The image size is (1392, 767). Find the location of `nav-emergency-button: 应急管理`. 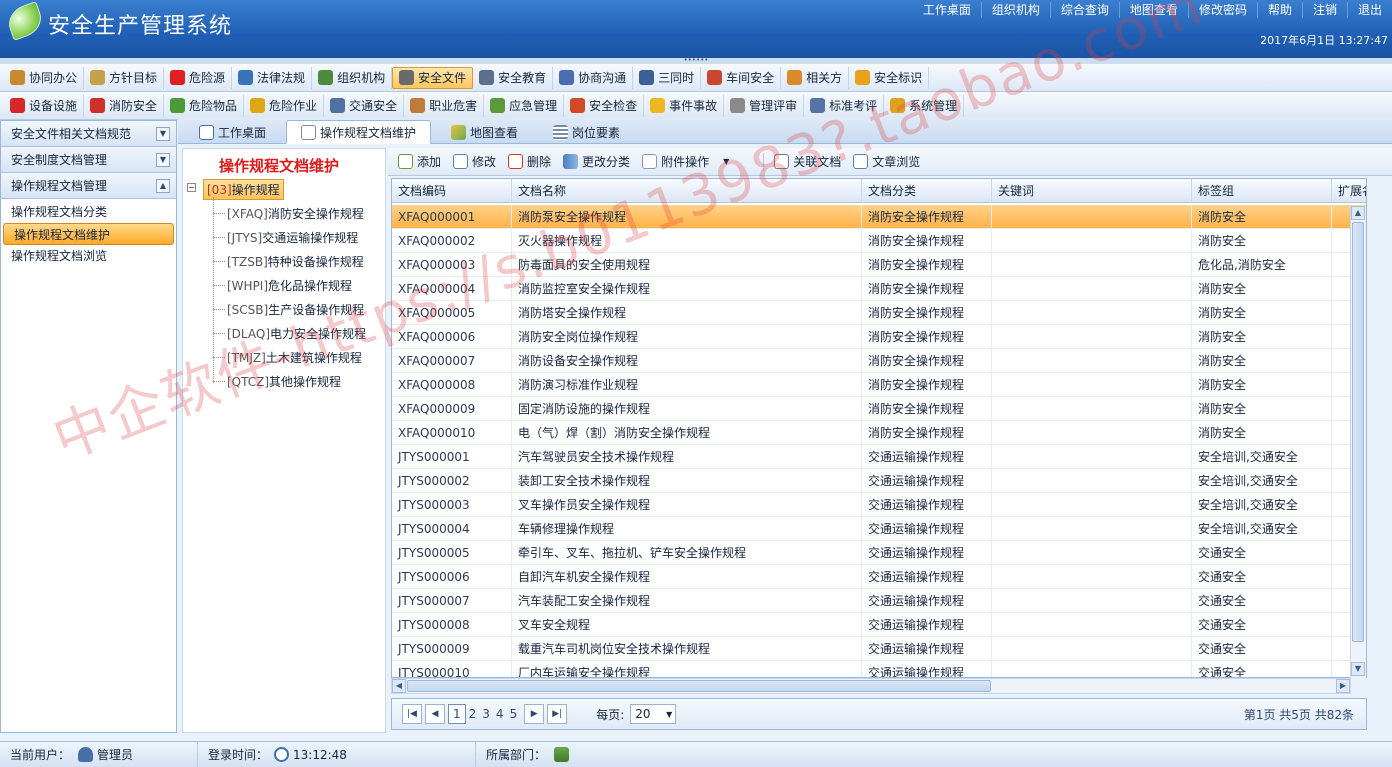

nav-emergency-button: 应急管理 is located at coordinates (524, 105).